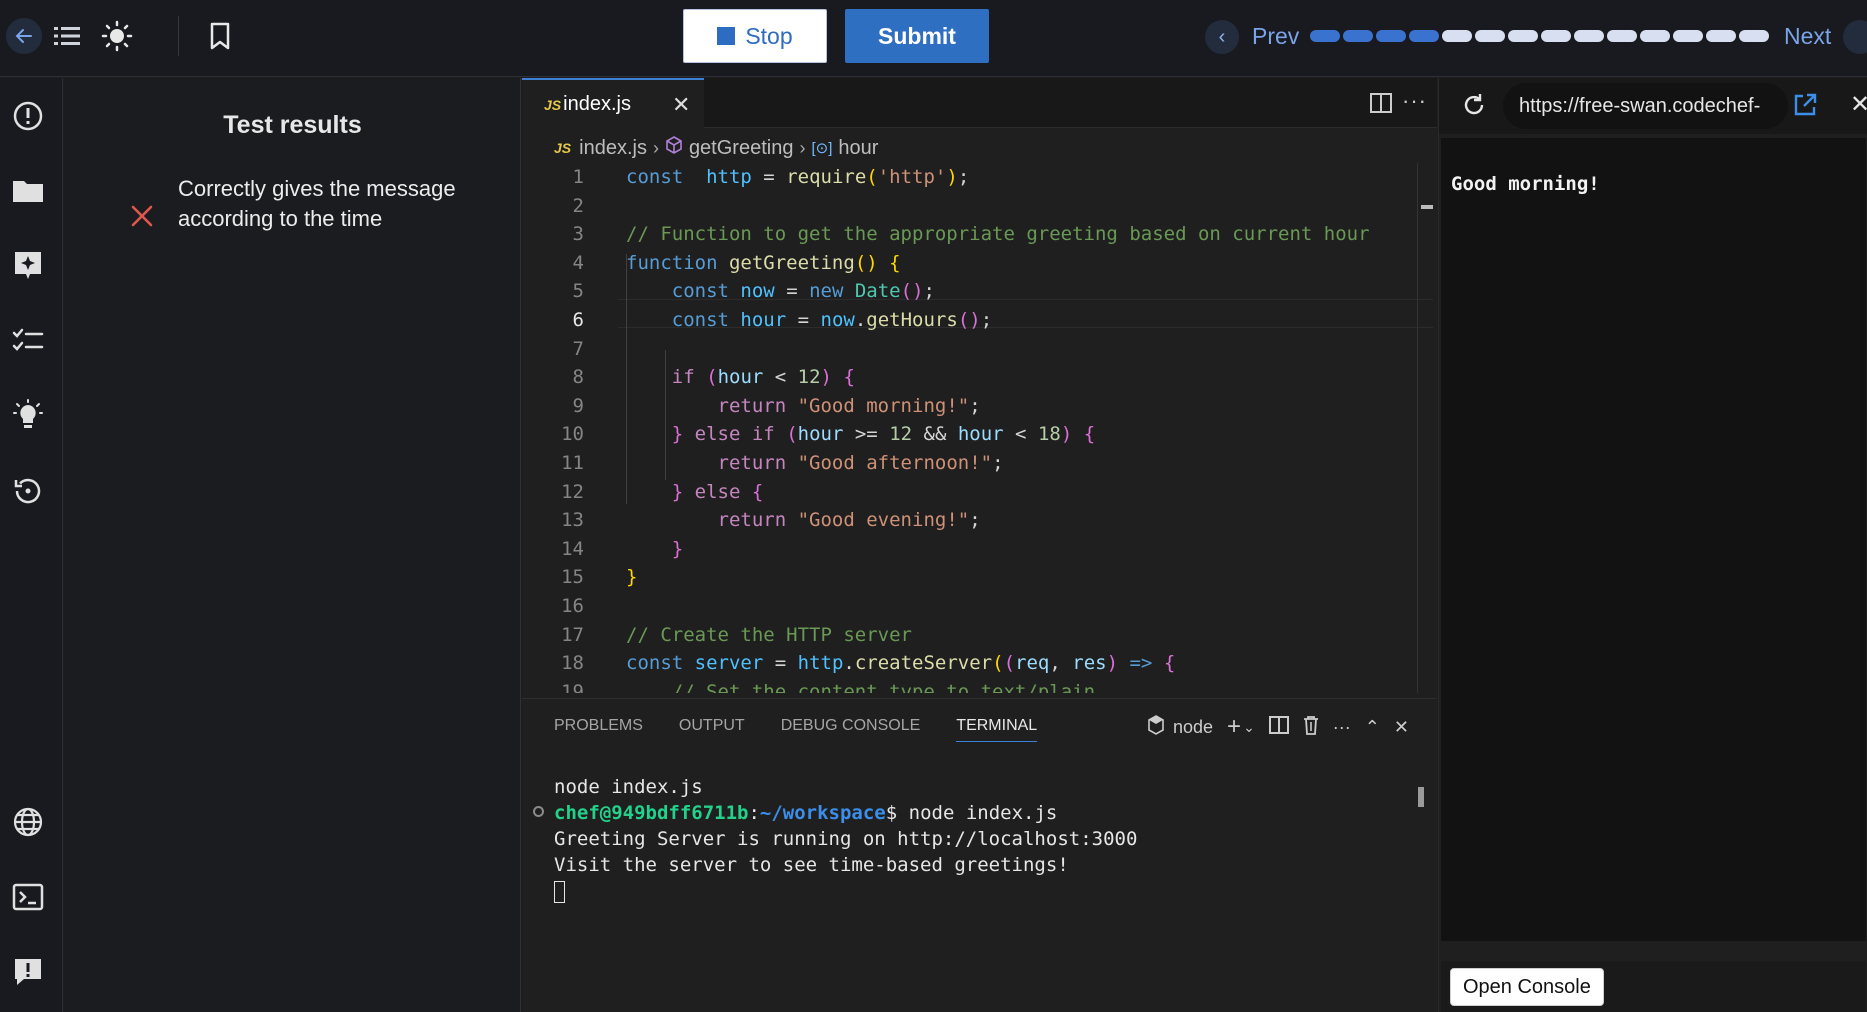 This screenshot has width=1867, height=1012. Describe the element at coordinates (754, 813) in the screenshot. I see `prompt-sep: :` at that location.